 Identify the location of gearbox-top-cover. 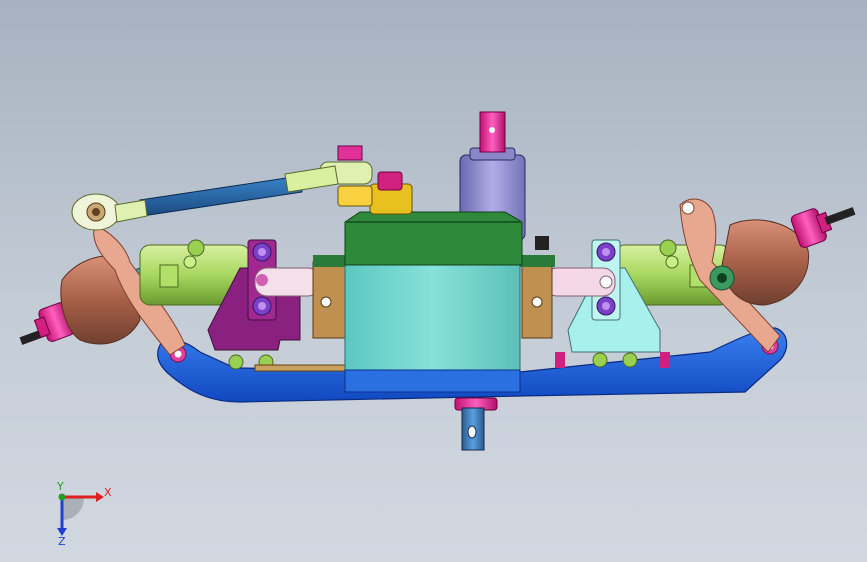
(446, 238).